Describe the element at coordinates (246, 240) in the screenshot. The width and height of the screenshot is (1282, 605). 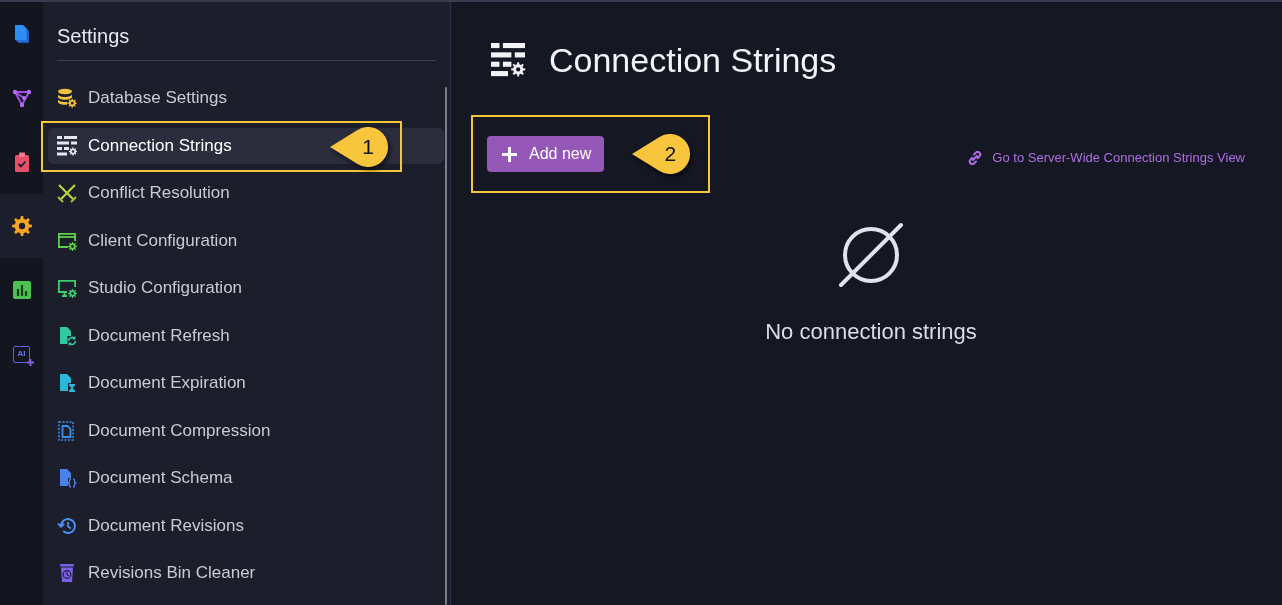
I see `sidebar-item: Client Configuration` at that location.